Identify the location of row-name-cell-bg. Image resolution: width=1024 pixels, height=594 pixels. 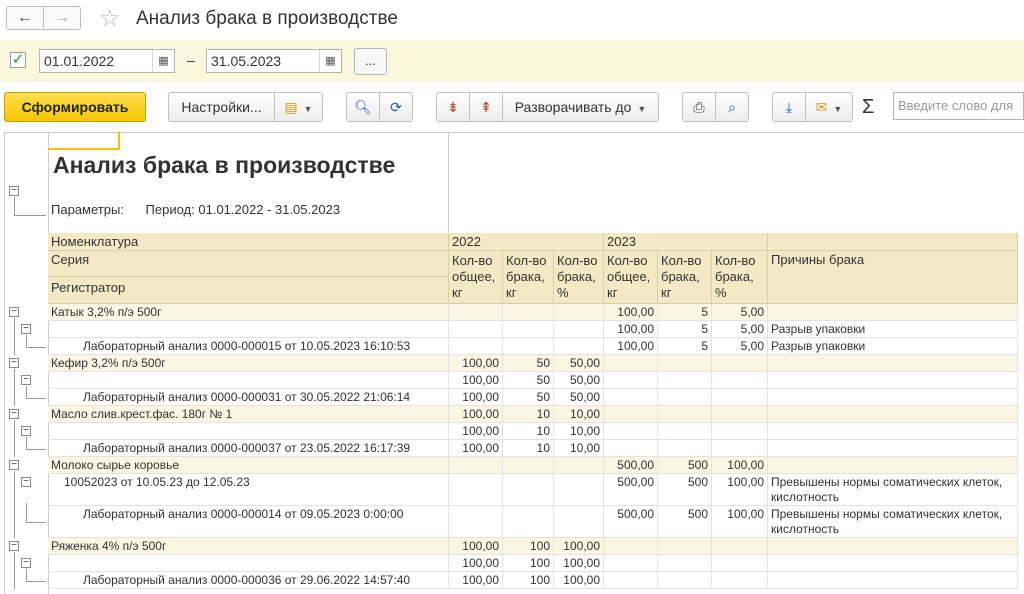
(248, 563).